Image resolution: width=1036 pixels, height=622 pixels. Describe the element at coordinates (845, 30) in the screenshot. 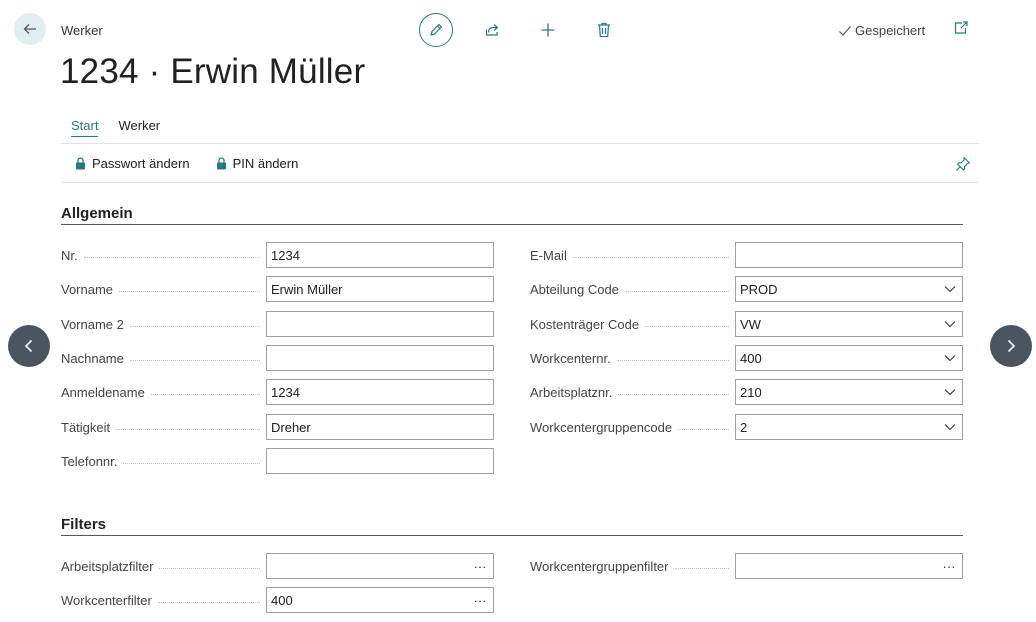

I see `checkmark-icon` at that location.